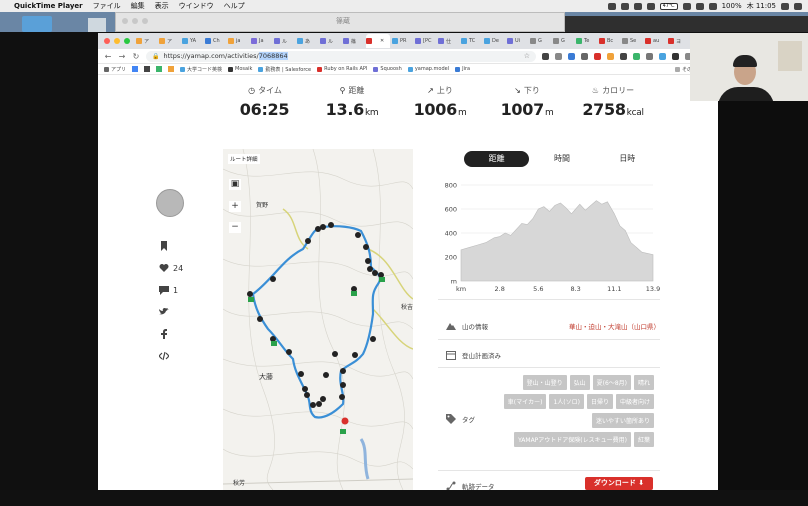  What do you see at coordinates (164, 356) in the screenshot?
I see `embed-code-icon` at bounding box center [164, 356].